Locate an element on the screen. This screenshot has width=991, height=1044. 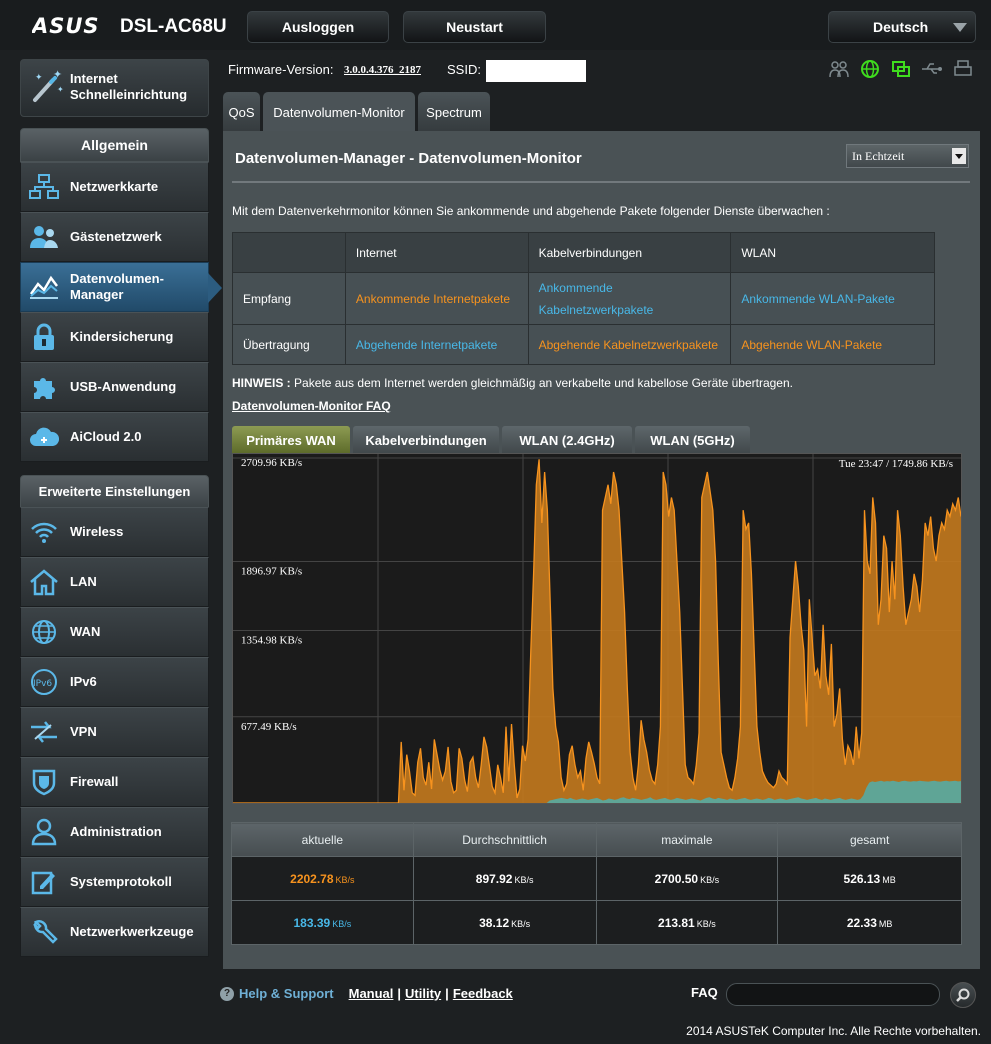
manual-link: Manual is located at coordinates (371, 993).